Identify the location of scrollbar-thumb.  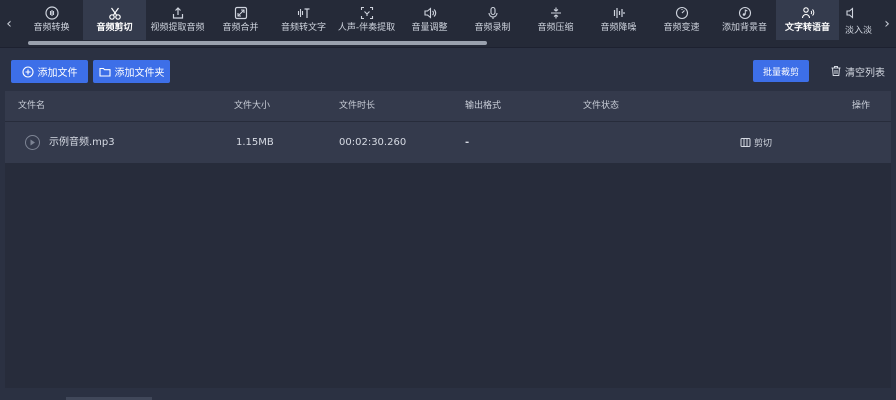
(257, 43).